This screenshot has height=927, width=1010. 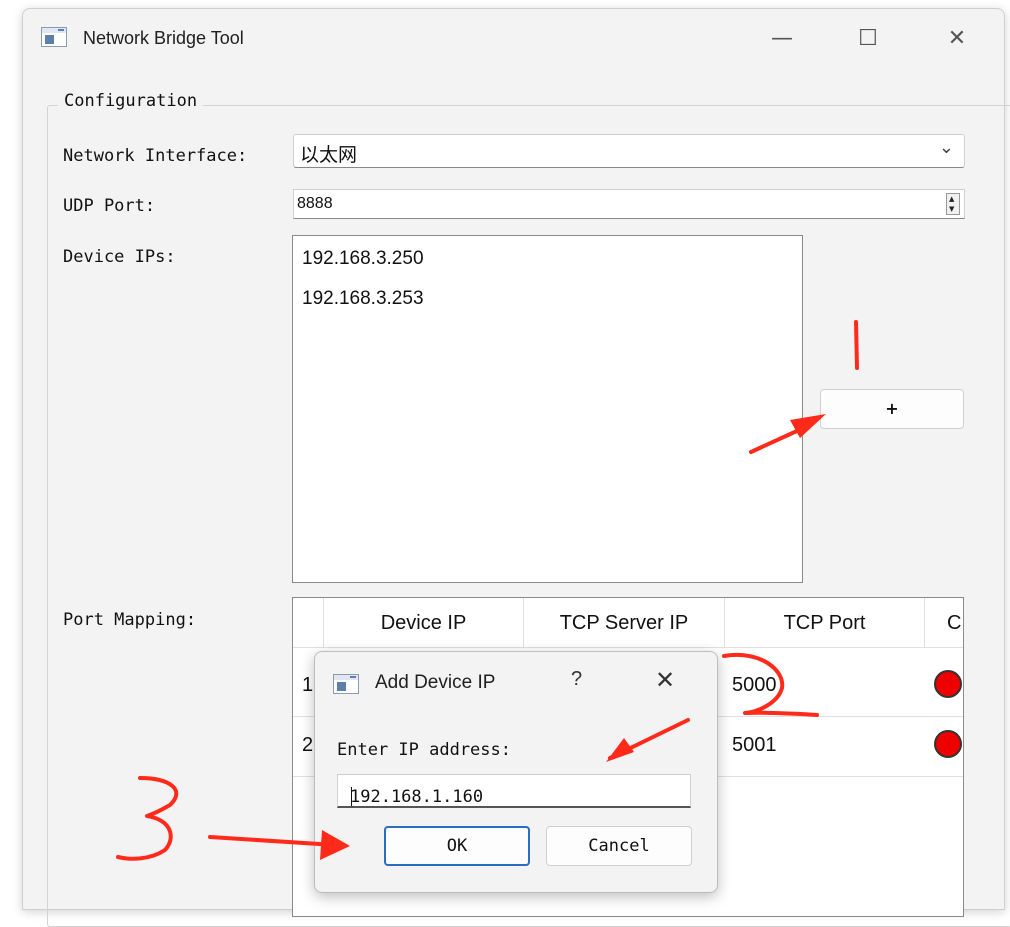 I want to click on column-header-tcp-port: TCP Port, so click(x=825, y=623).